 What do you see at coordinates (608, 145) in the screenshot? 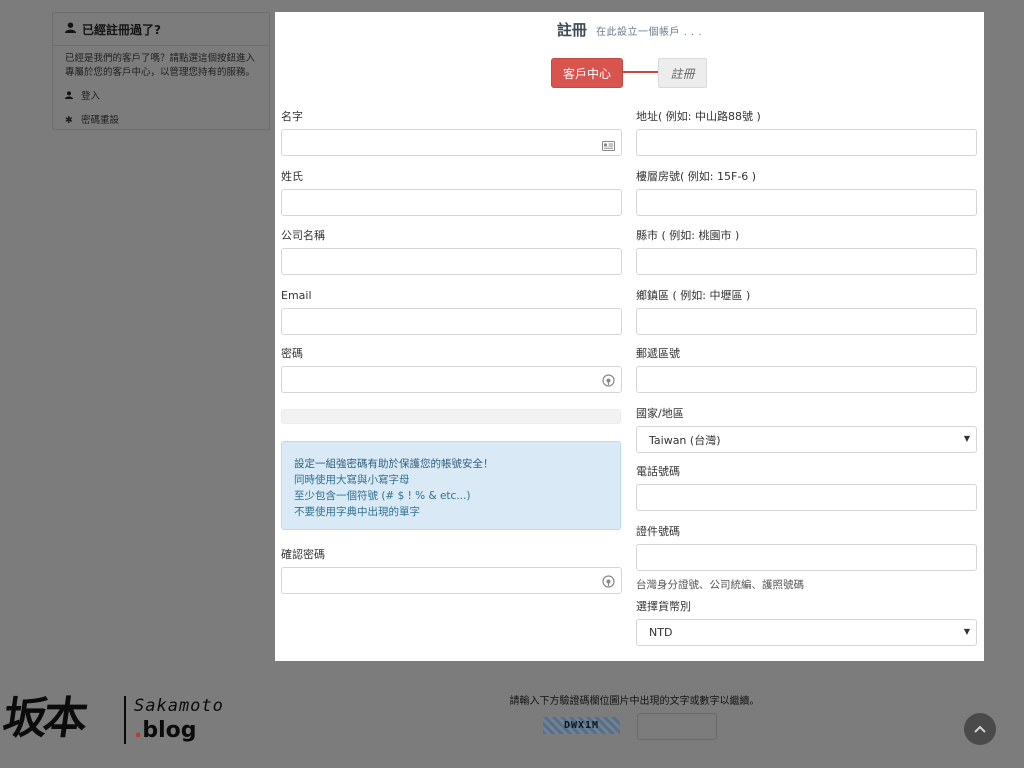
I see `id-card-icon` at bounding box center [608, 145].